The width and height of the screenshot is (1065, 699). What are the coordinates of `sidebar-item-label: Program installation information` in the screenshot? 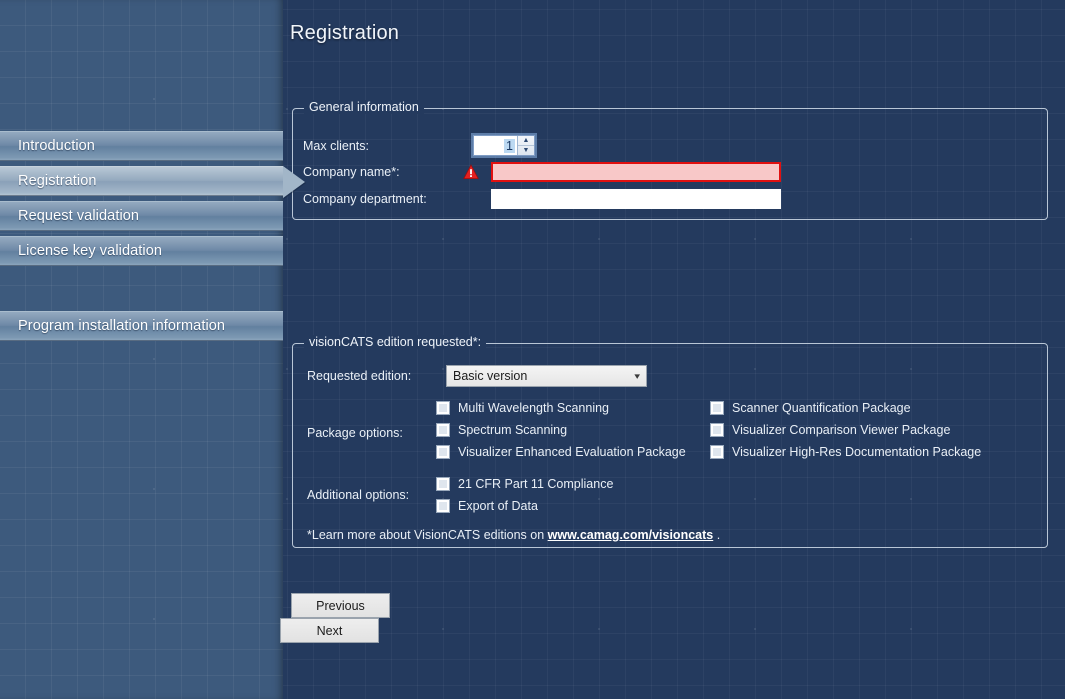 It's located at (122, 326).